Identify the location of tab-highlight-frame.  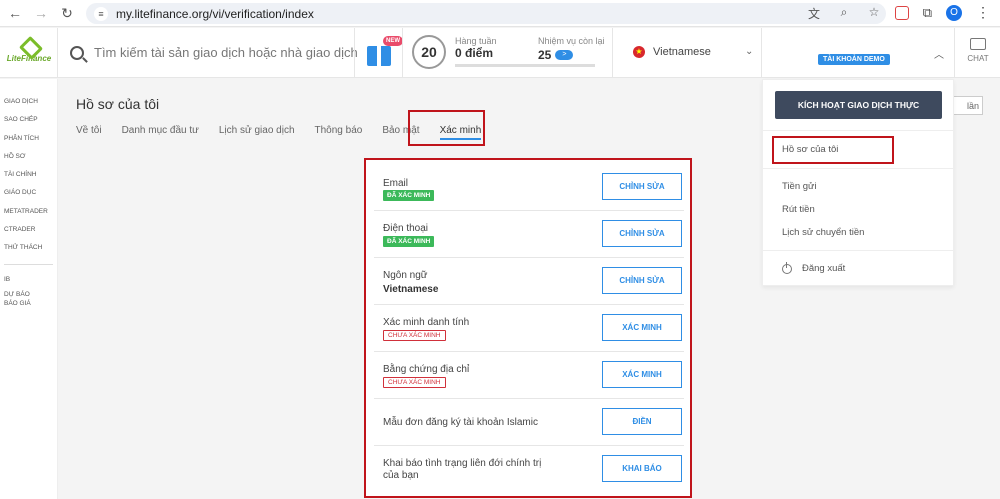
(446, 128).